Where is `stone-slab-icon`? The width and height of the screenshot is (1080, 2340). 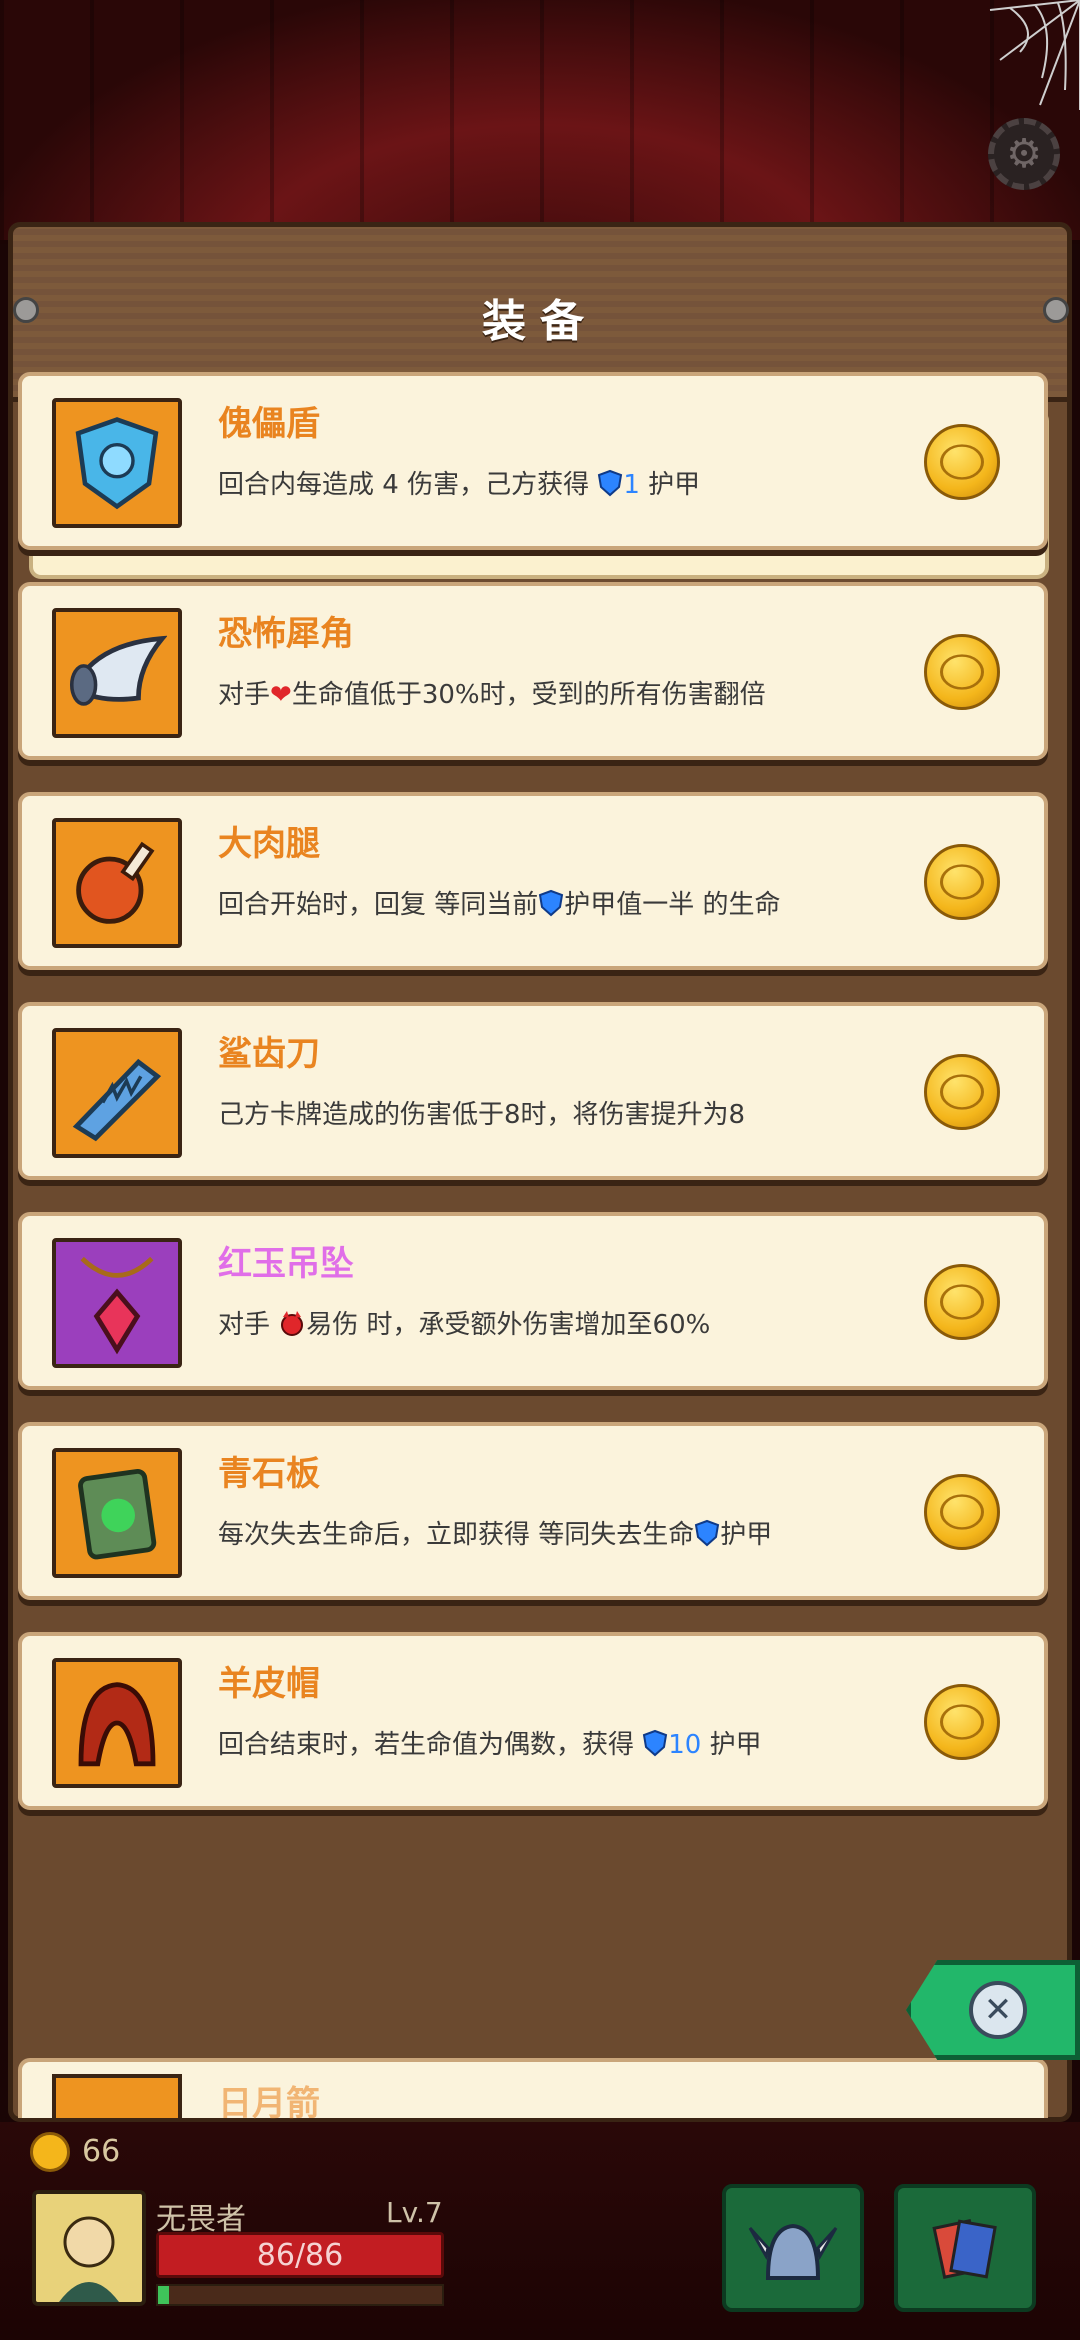 stone-slab-icon is located at coordinates (117, 1514).